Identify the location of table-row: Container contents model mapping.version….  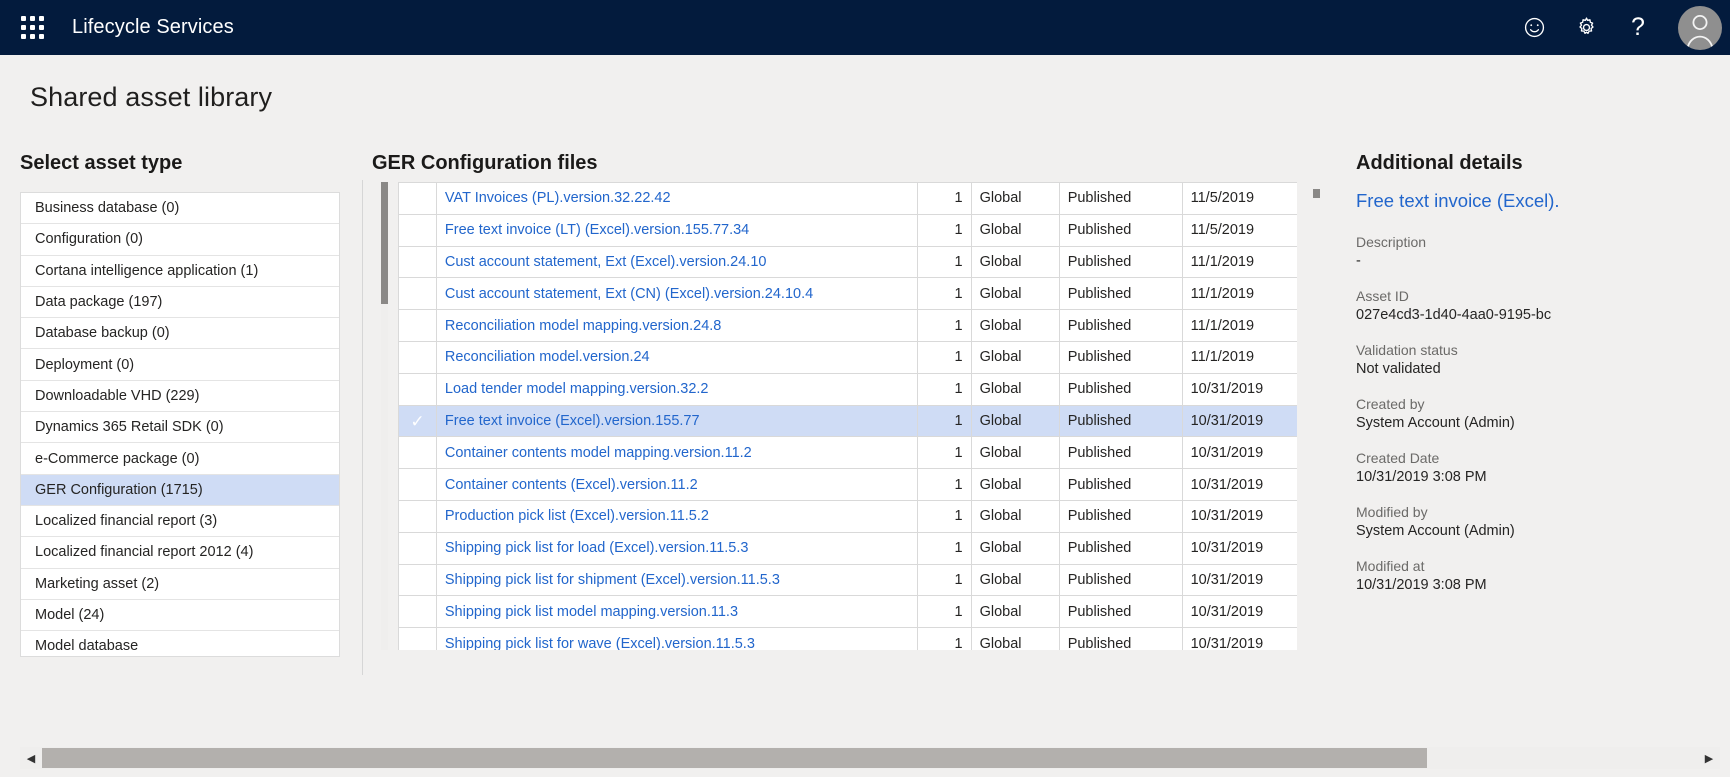
(847, 453).